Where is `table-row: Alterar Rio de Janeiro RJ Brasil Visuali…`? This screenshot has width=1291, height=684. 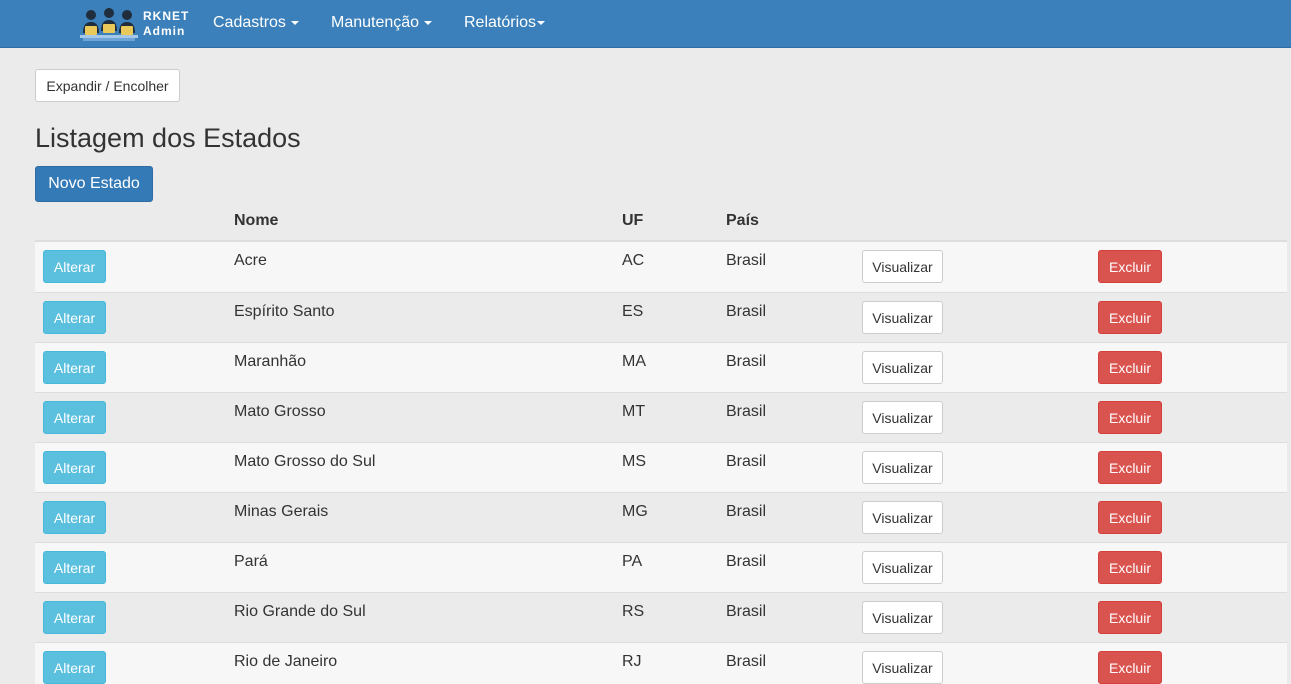 table-row: Alterar Rio de Janeiro RJ Brasil Visuali… is located at coordinates (661, 663).